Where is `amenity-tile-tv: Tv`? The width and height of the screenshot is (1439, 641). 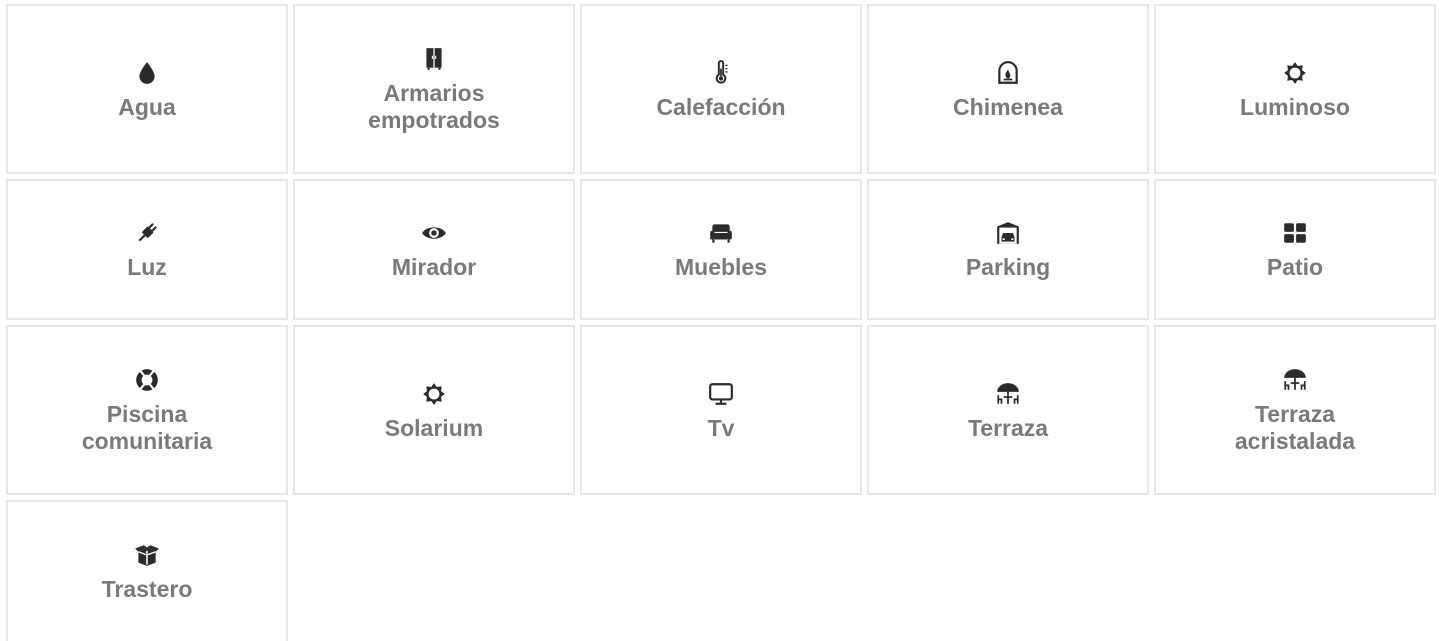 amenity-tile-tv: Tv is located at coordinates (721, 410).